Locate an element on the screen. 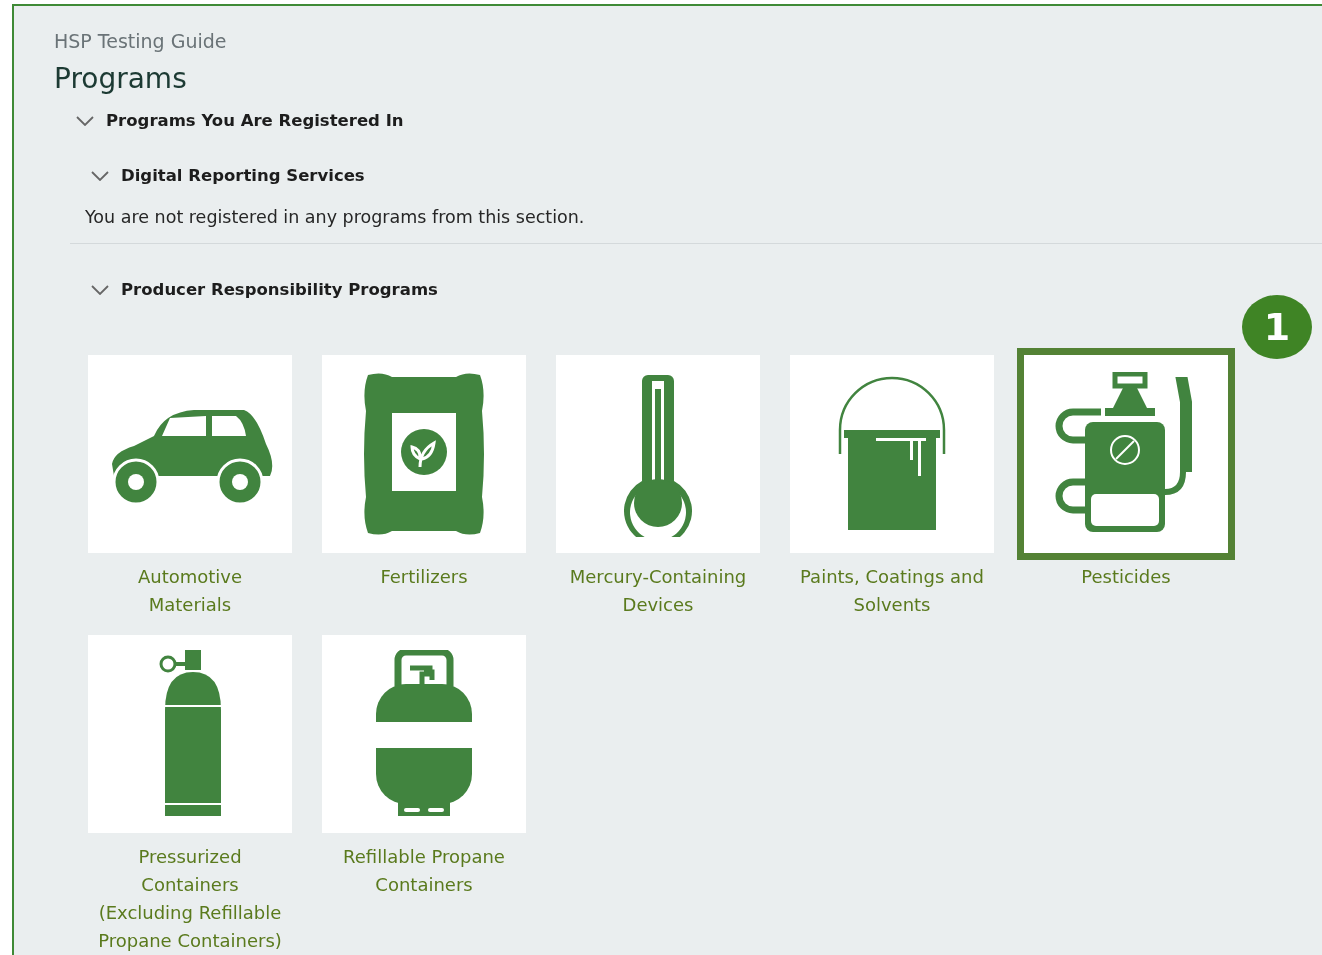 Image resolution: width=1322 pixels, height=955 pixels. program-link: Refillable Propane Containers is located at coordinates (424, 871).